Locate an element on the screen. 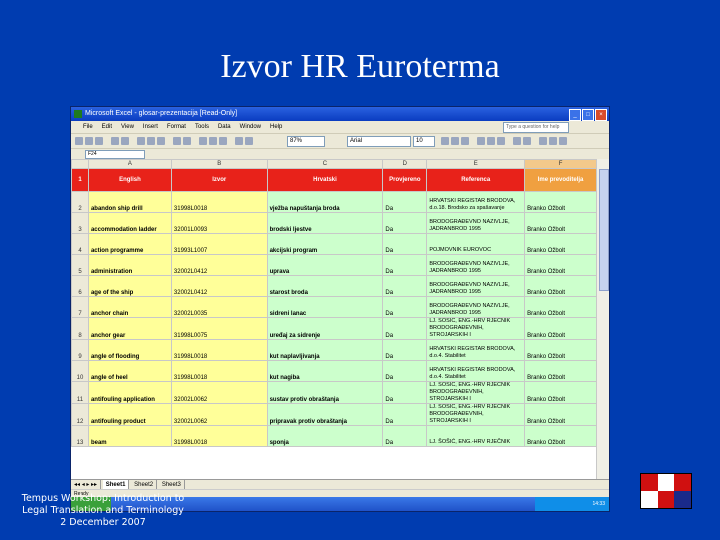 The width and height of the screenshot is (720, 540). column-header-f: F is located at coordinates (560, 164).